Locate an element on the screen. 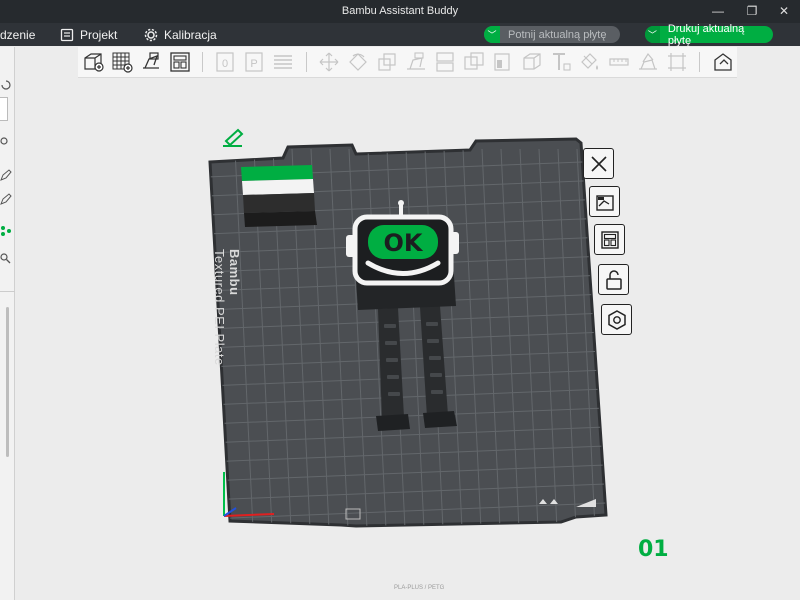  close-plate-icon is located at coordinates (598, 163).